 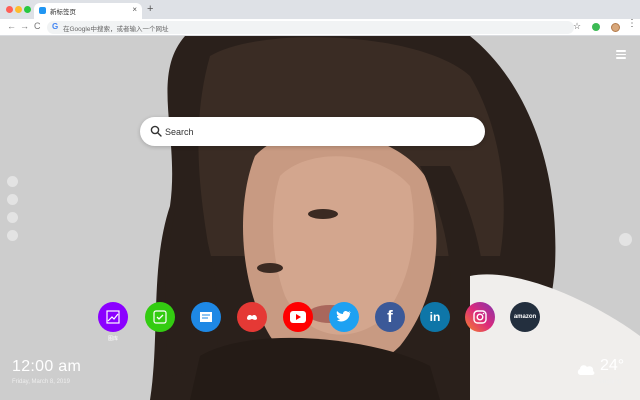 I want to click on twitter-icon, so click(x=343, y=316).